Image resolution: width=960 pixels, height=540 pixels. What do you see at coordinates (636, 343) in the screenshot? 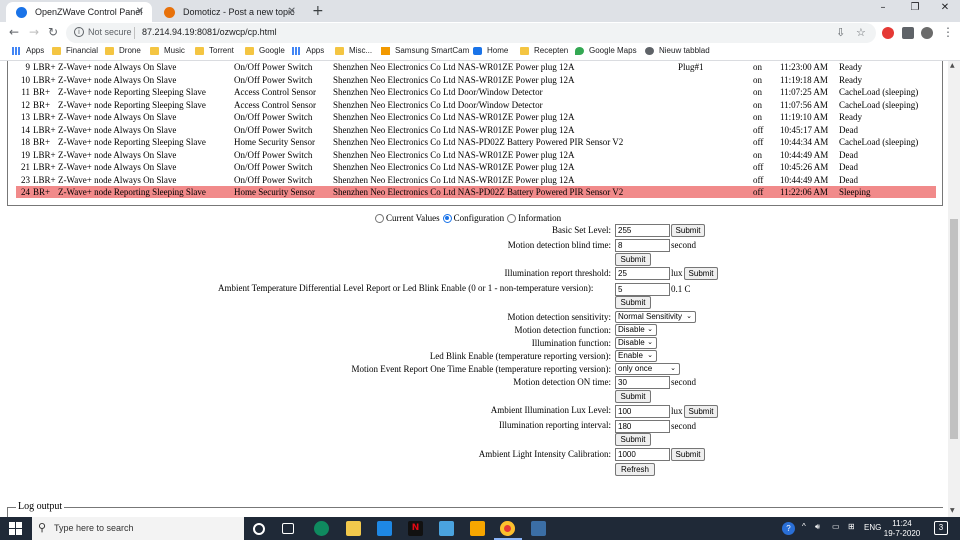
I see `illumination-function-select: Disable ⌄` at bounding box center [636, 343].